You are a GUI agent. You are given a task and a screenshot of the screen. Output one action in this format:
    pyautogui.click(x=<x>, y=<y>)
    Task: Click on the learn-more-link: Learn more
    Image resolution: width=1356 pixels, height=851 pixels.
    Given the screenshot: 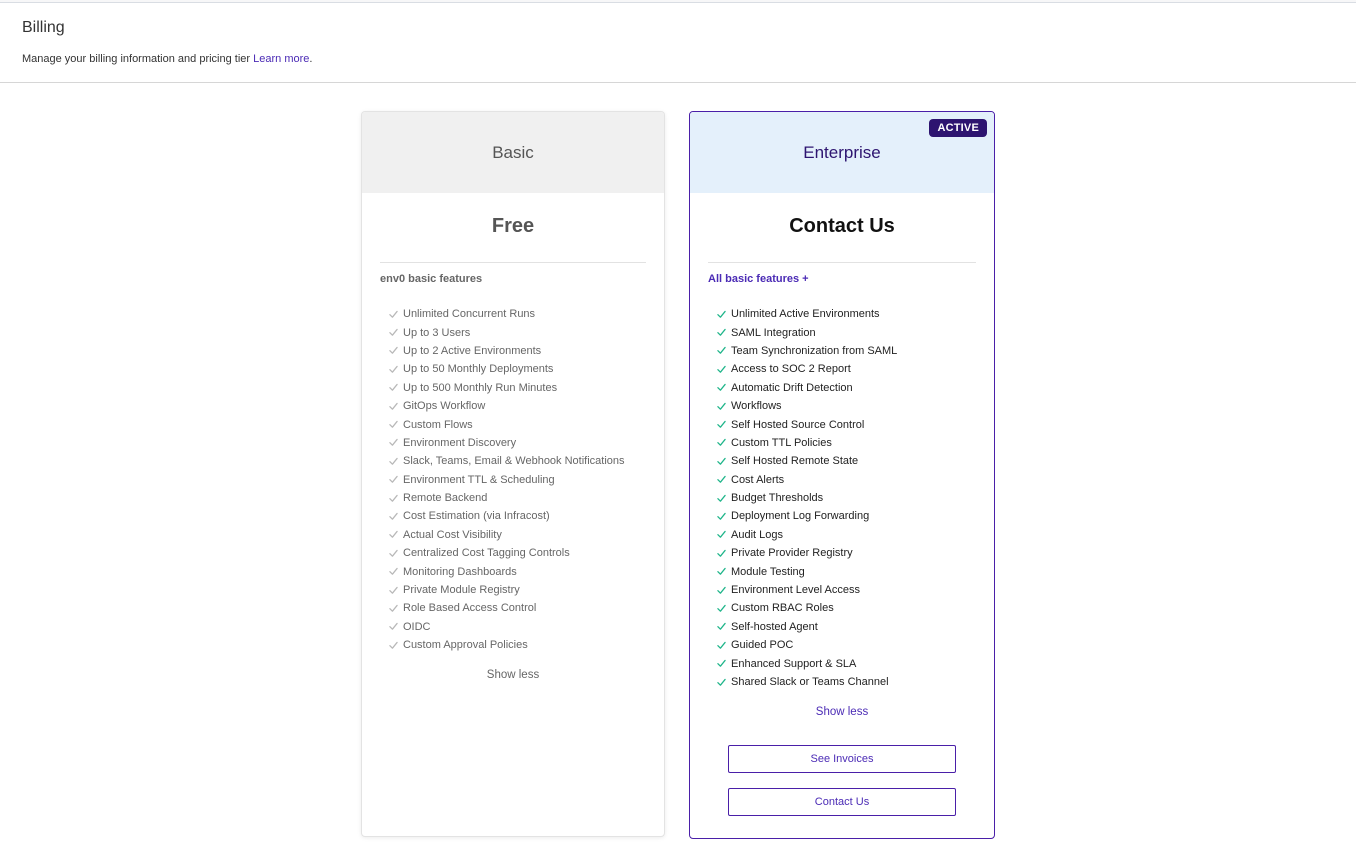 What is the action you would take?
    pyautogui.click(x=281, y=59)
    